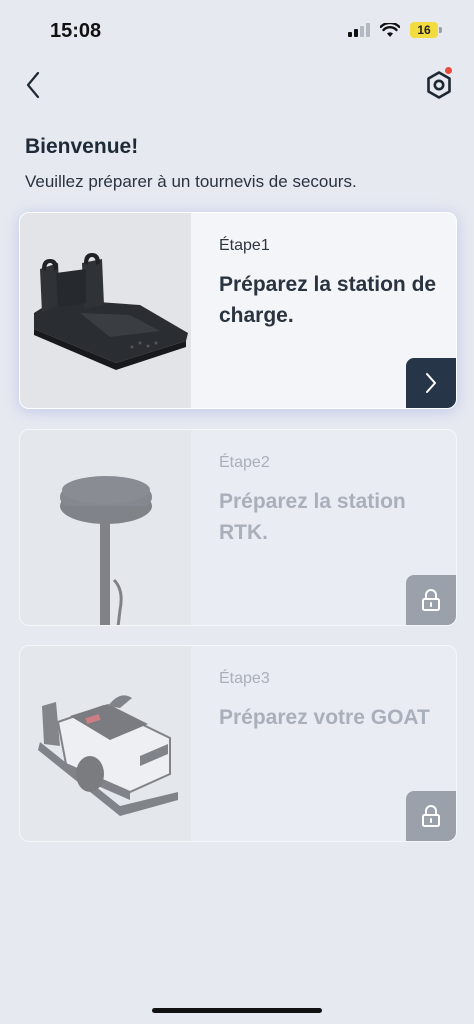 This screenshot has width=474, height=1024. I want to click on step-label: Étape1, so click(244, 245).